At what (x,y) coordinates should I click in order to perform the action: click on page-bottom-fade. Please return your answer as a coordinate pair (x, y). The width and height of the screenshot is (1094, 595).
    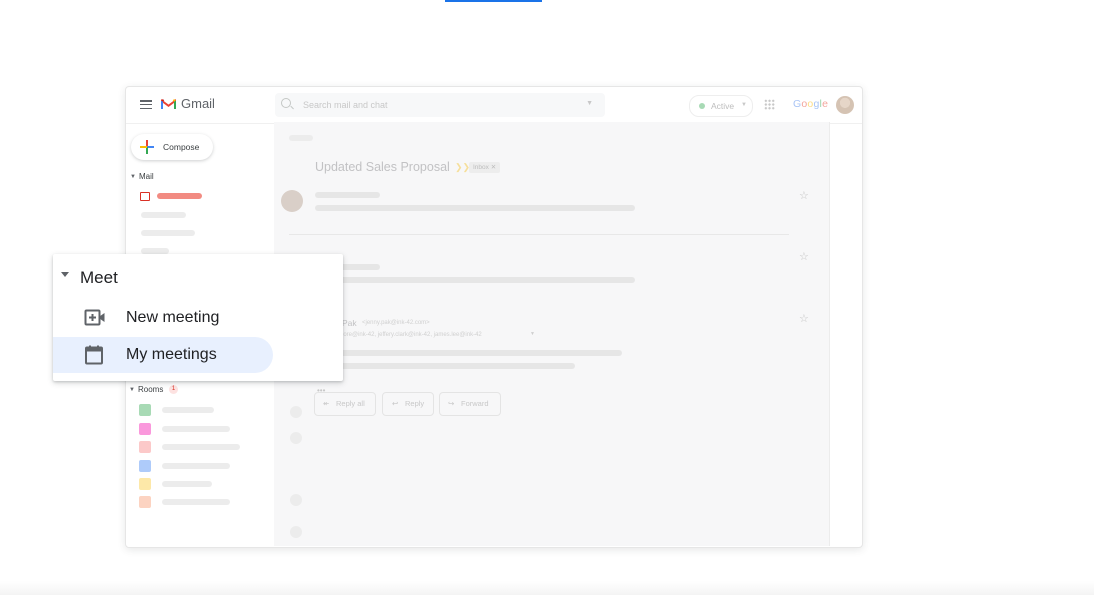
    Looking at the image, I should click on (547, 588).